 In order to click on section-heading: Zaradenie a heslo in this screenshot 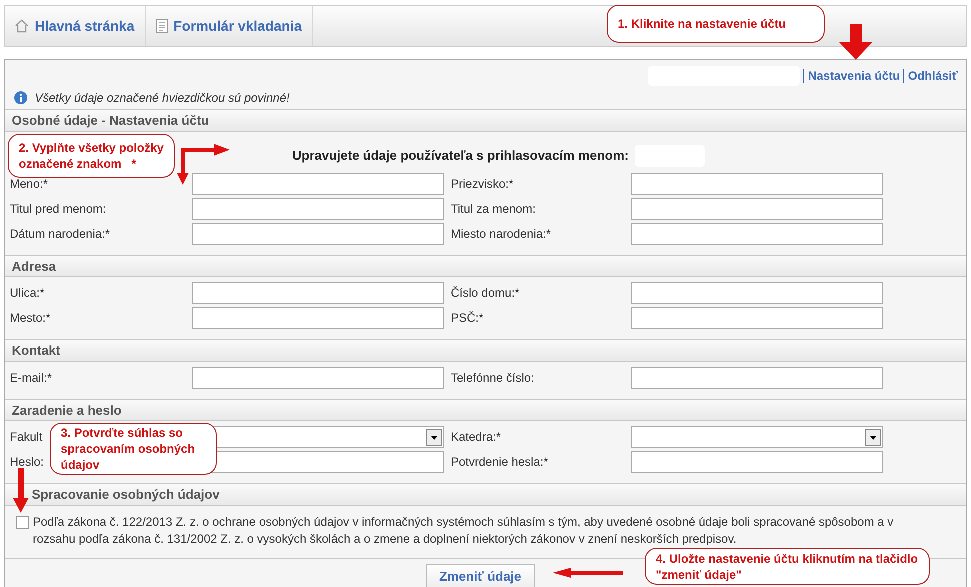, I will do `click(67, 410)`.